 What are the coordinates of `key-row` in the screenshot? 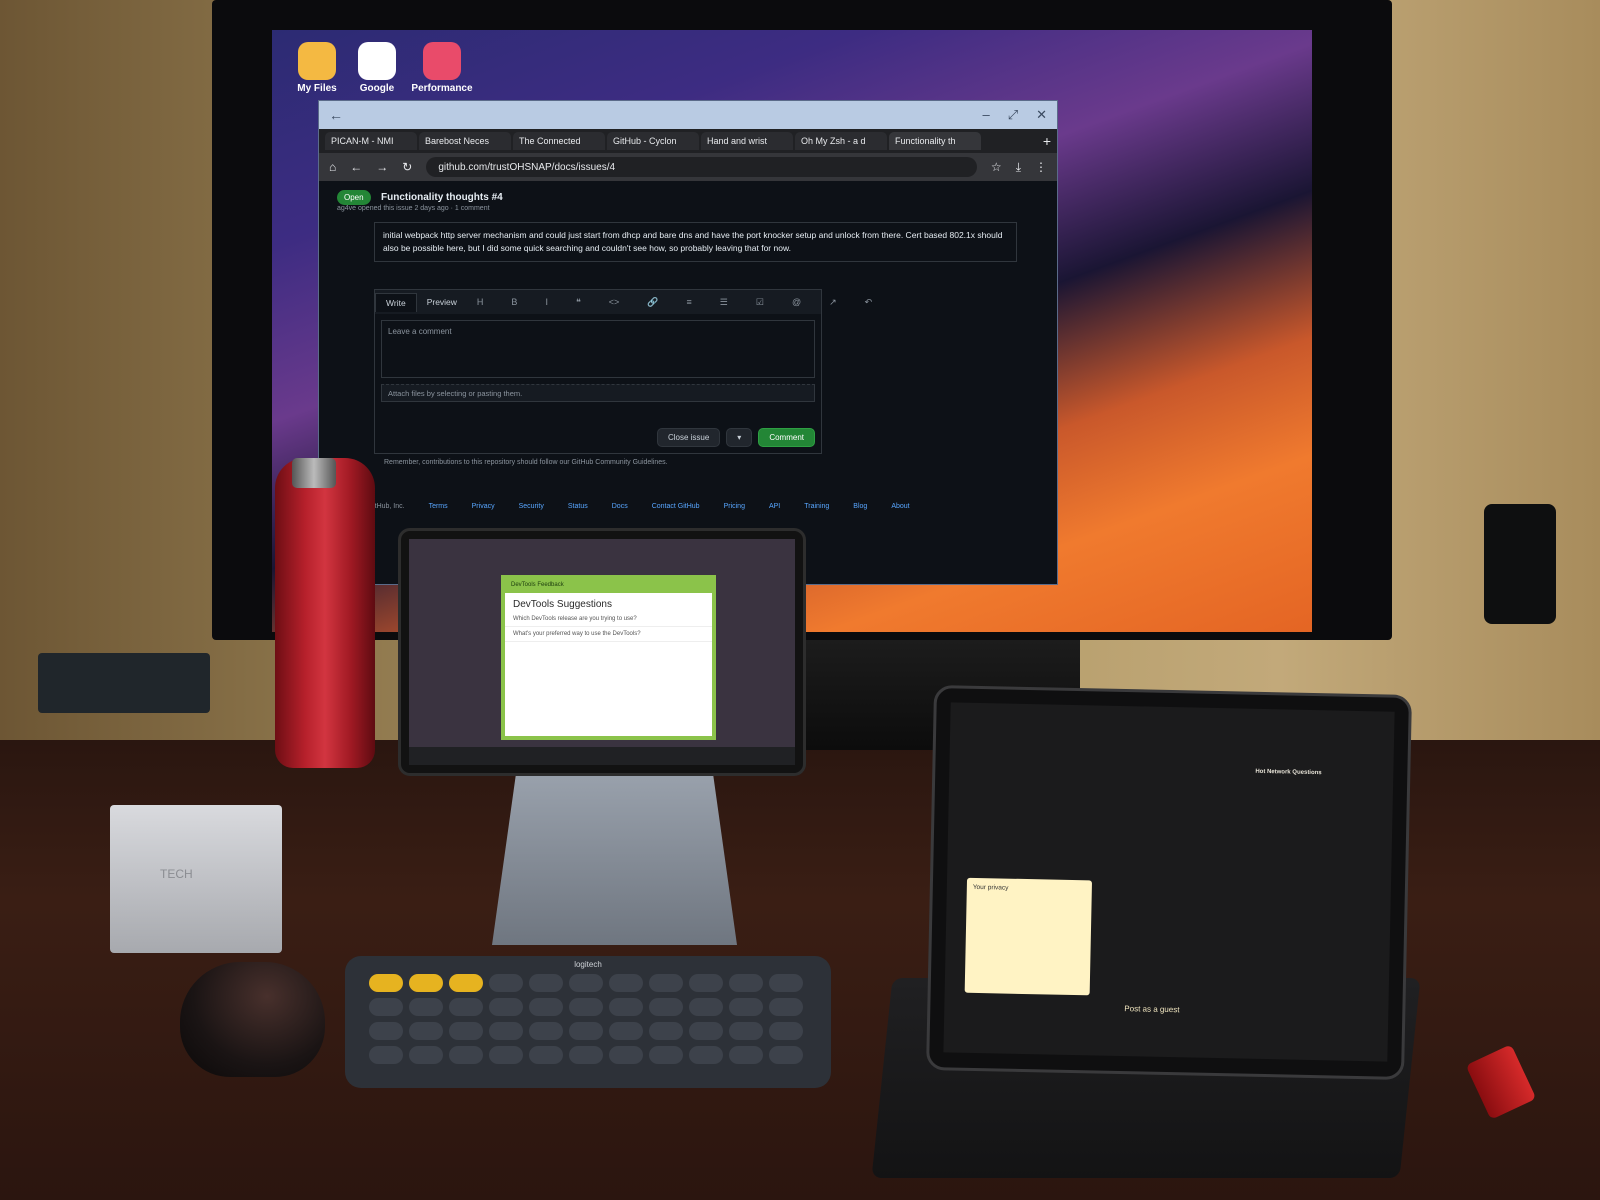 It's located at (586, 1007).